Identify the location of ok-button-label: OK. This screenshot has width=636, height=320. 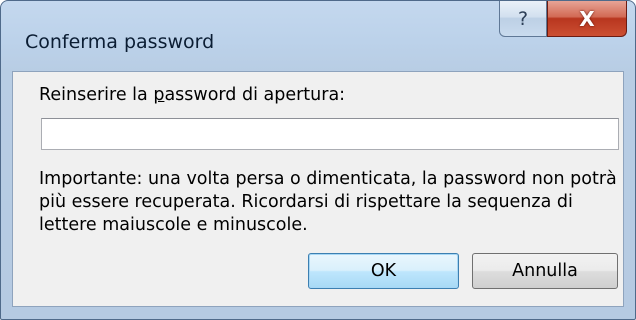
(383, 271).